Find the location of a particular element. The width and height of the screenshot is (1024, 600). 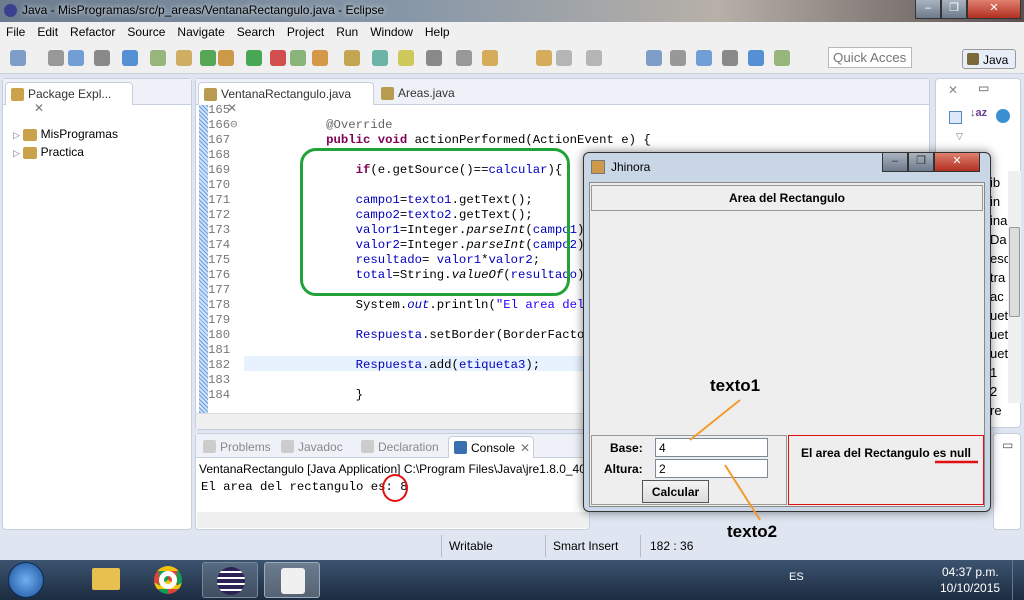

show-desktop-button is located at coordinates (1018, 580).